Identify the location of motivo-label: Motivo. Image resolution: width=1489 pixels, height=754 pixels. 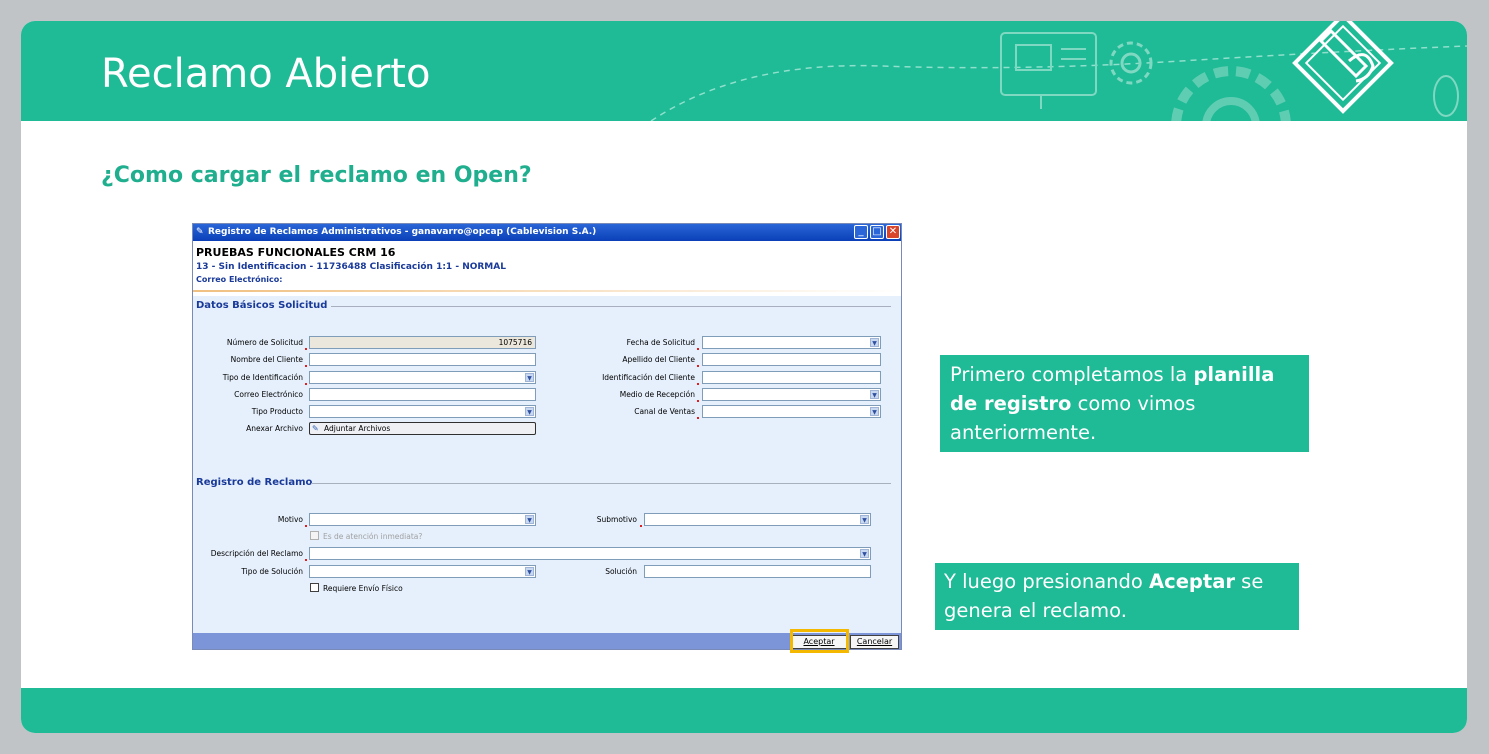
(290, 519).